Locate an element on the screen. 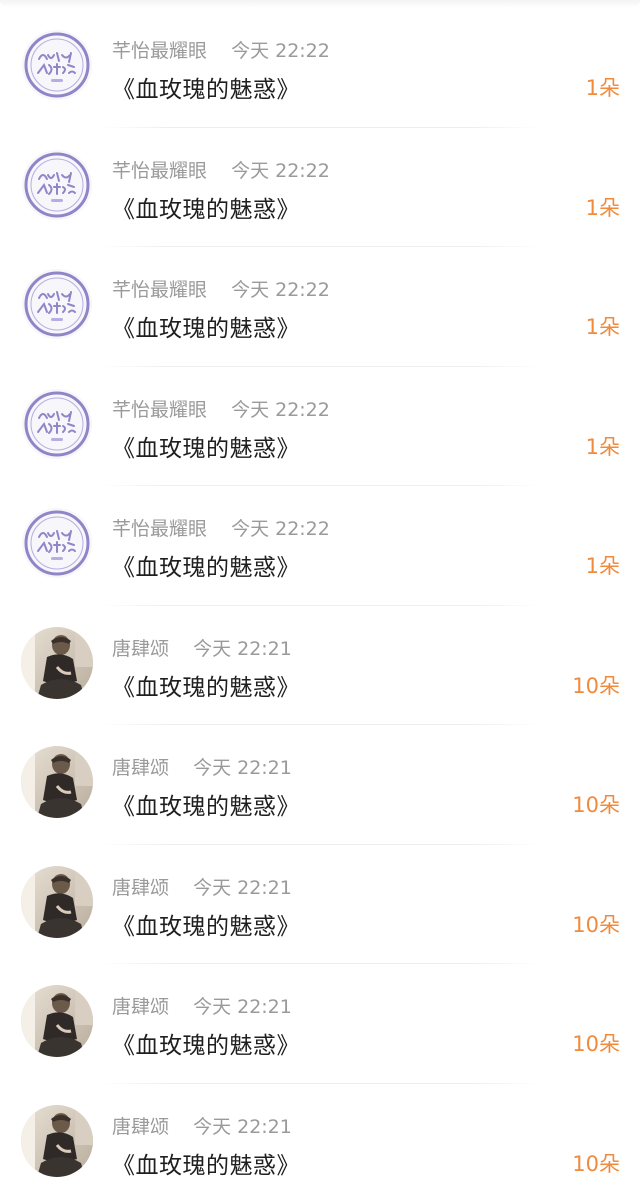 This screenshot has height=1198, width=640. top-edge is located at coordinates (320, 4).